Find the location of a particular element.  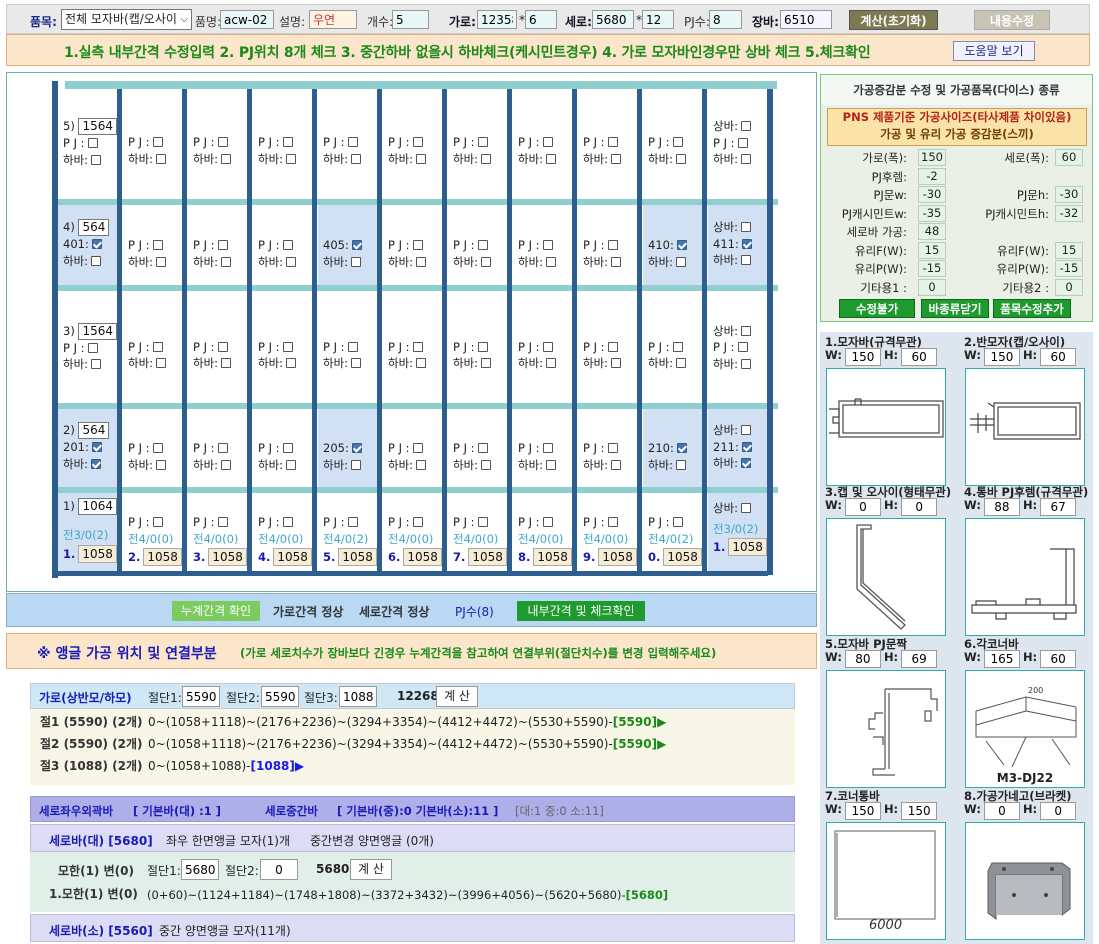

cap-osai-profile-icon is located at coordinates (886, 577).